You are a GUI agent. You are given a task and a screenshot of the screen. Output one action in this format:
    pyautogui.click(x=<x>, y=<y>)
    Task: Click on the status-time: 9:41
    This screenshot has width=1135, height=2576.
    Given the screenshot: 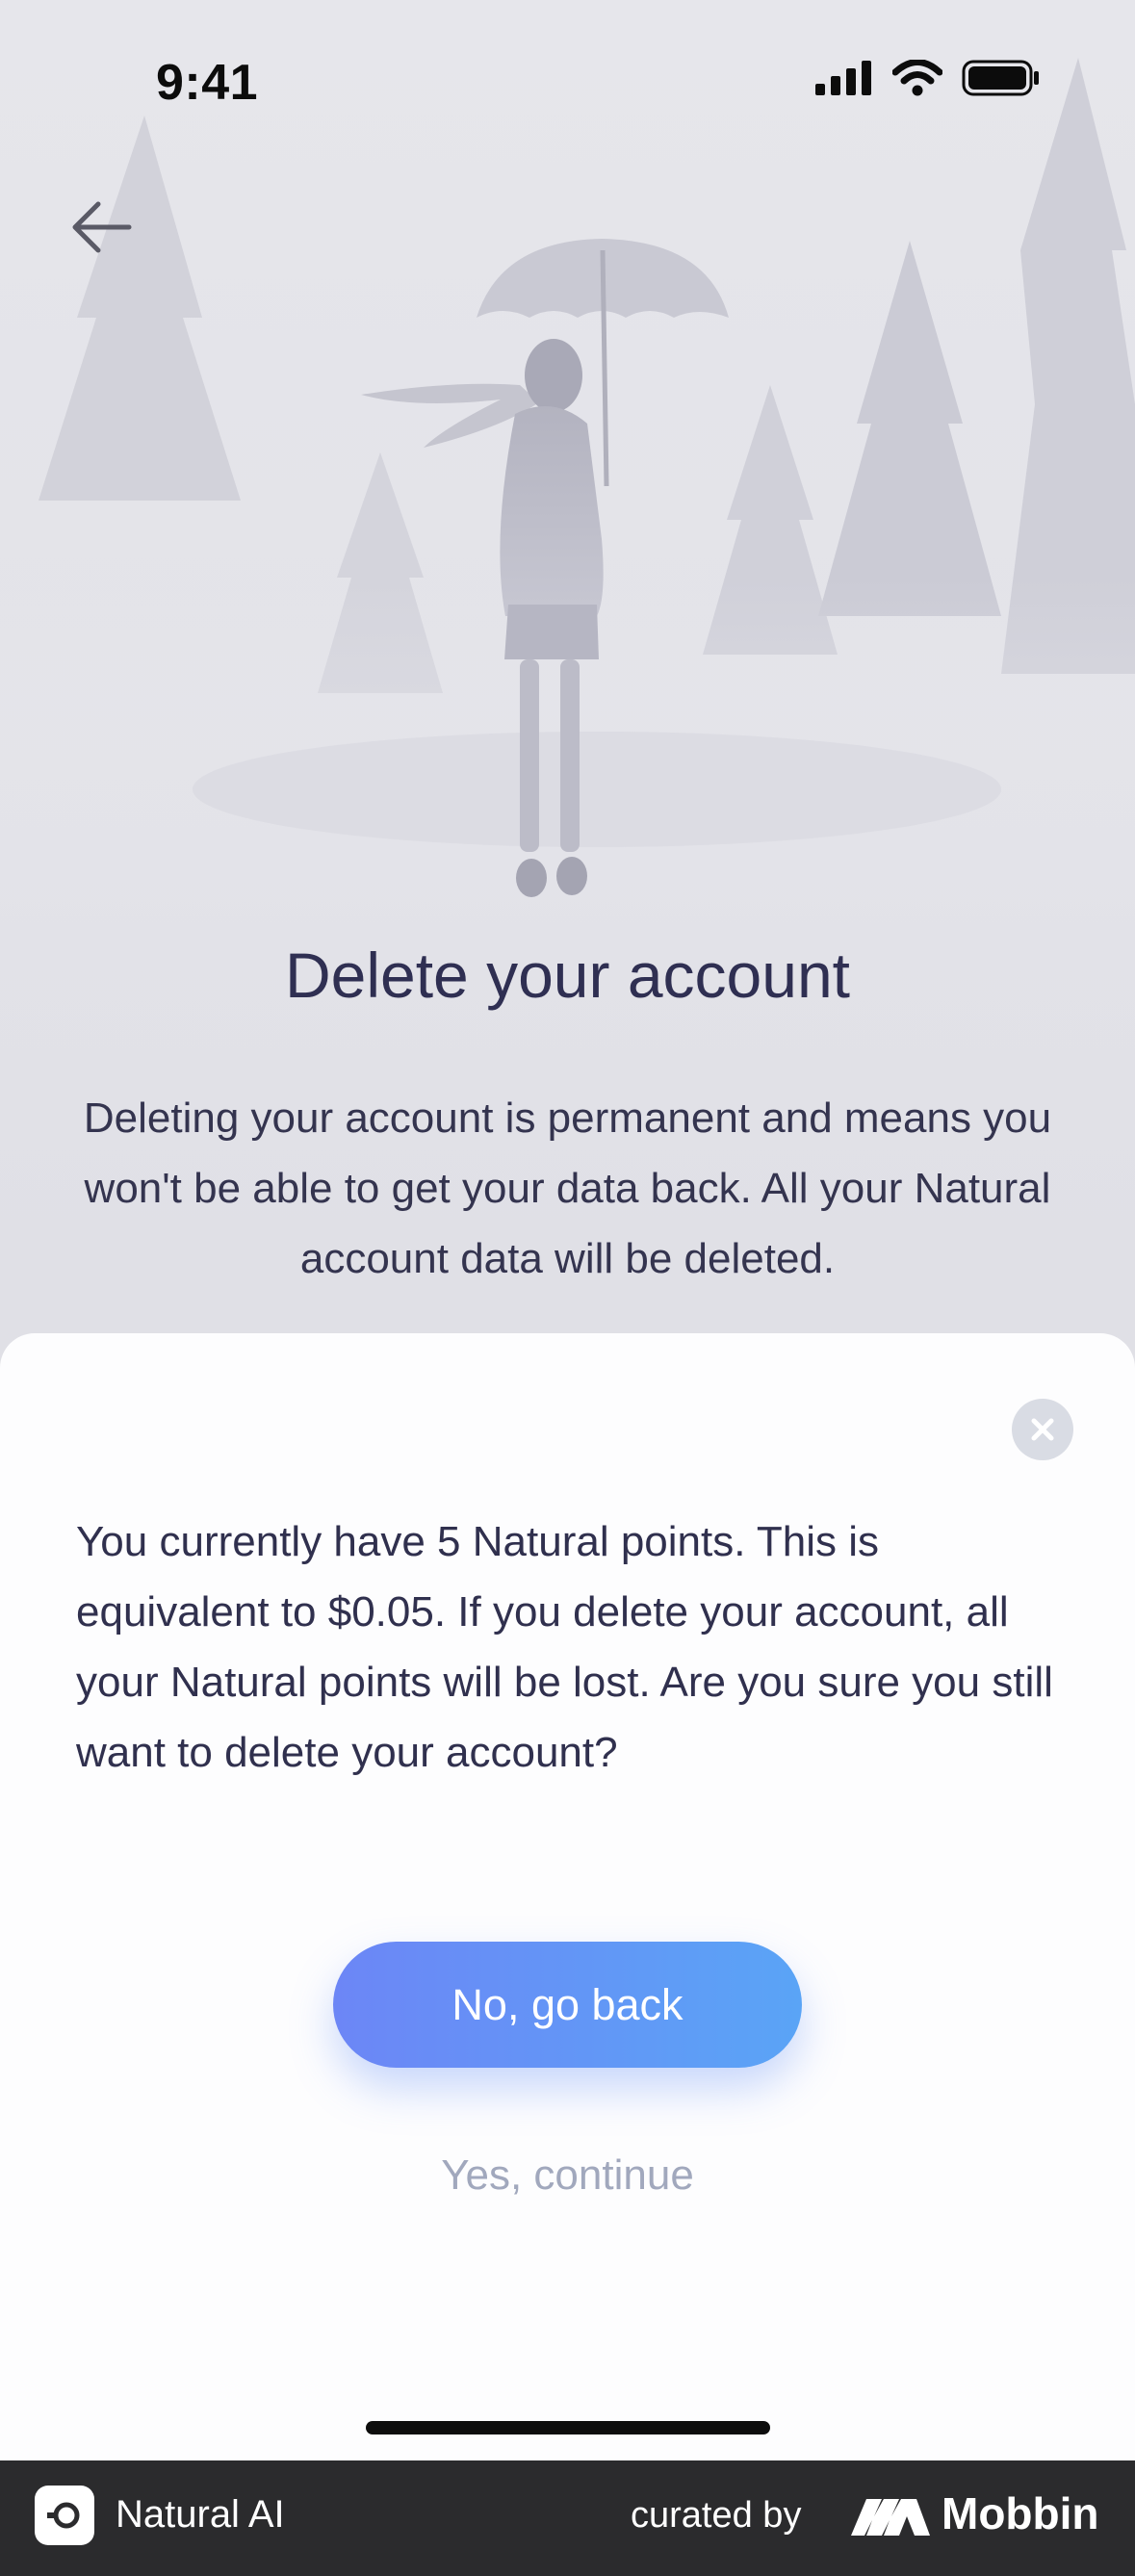 What is the action you would take?
    pyautogui.click(x=207, y=83)
    